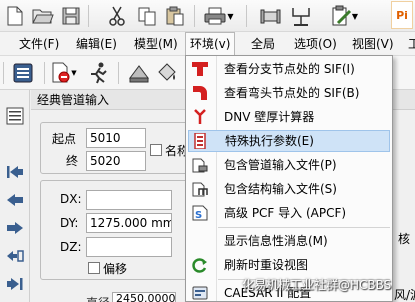 This screenshot has height=302, width=415. I want to click on dz-label: DZ:, so click(71, 247).